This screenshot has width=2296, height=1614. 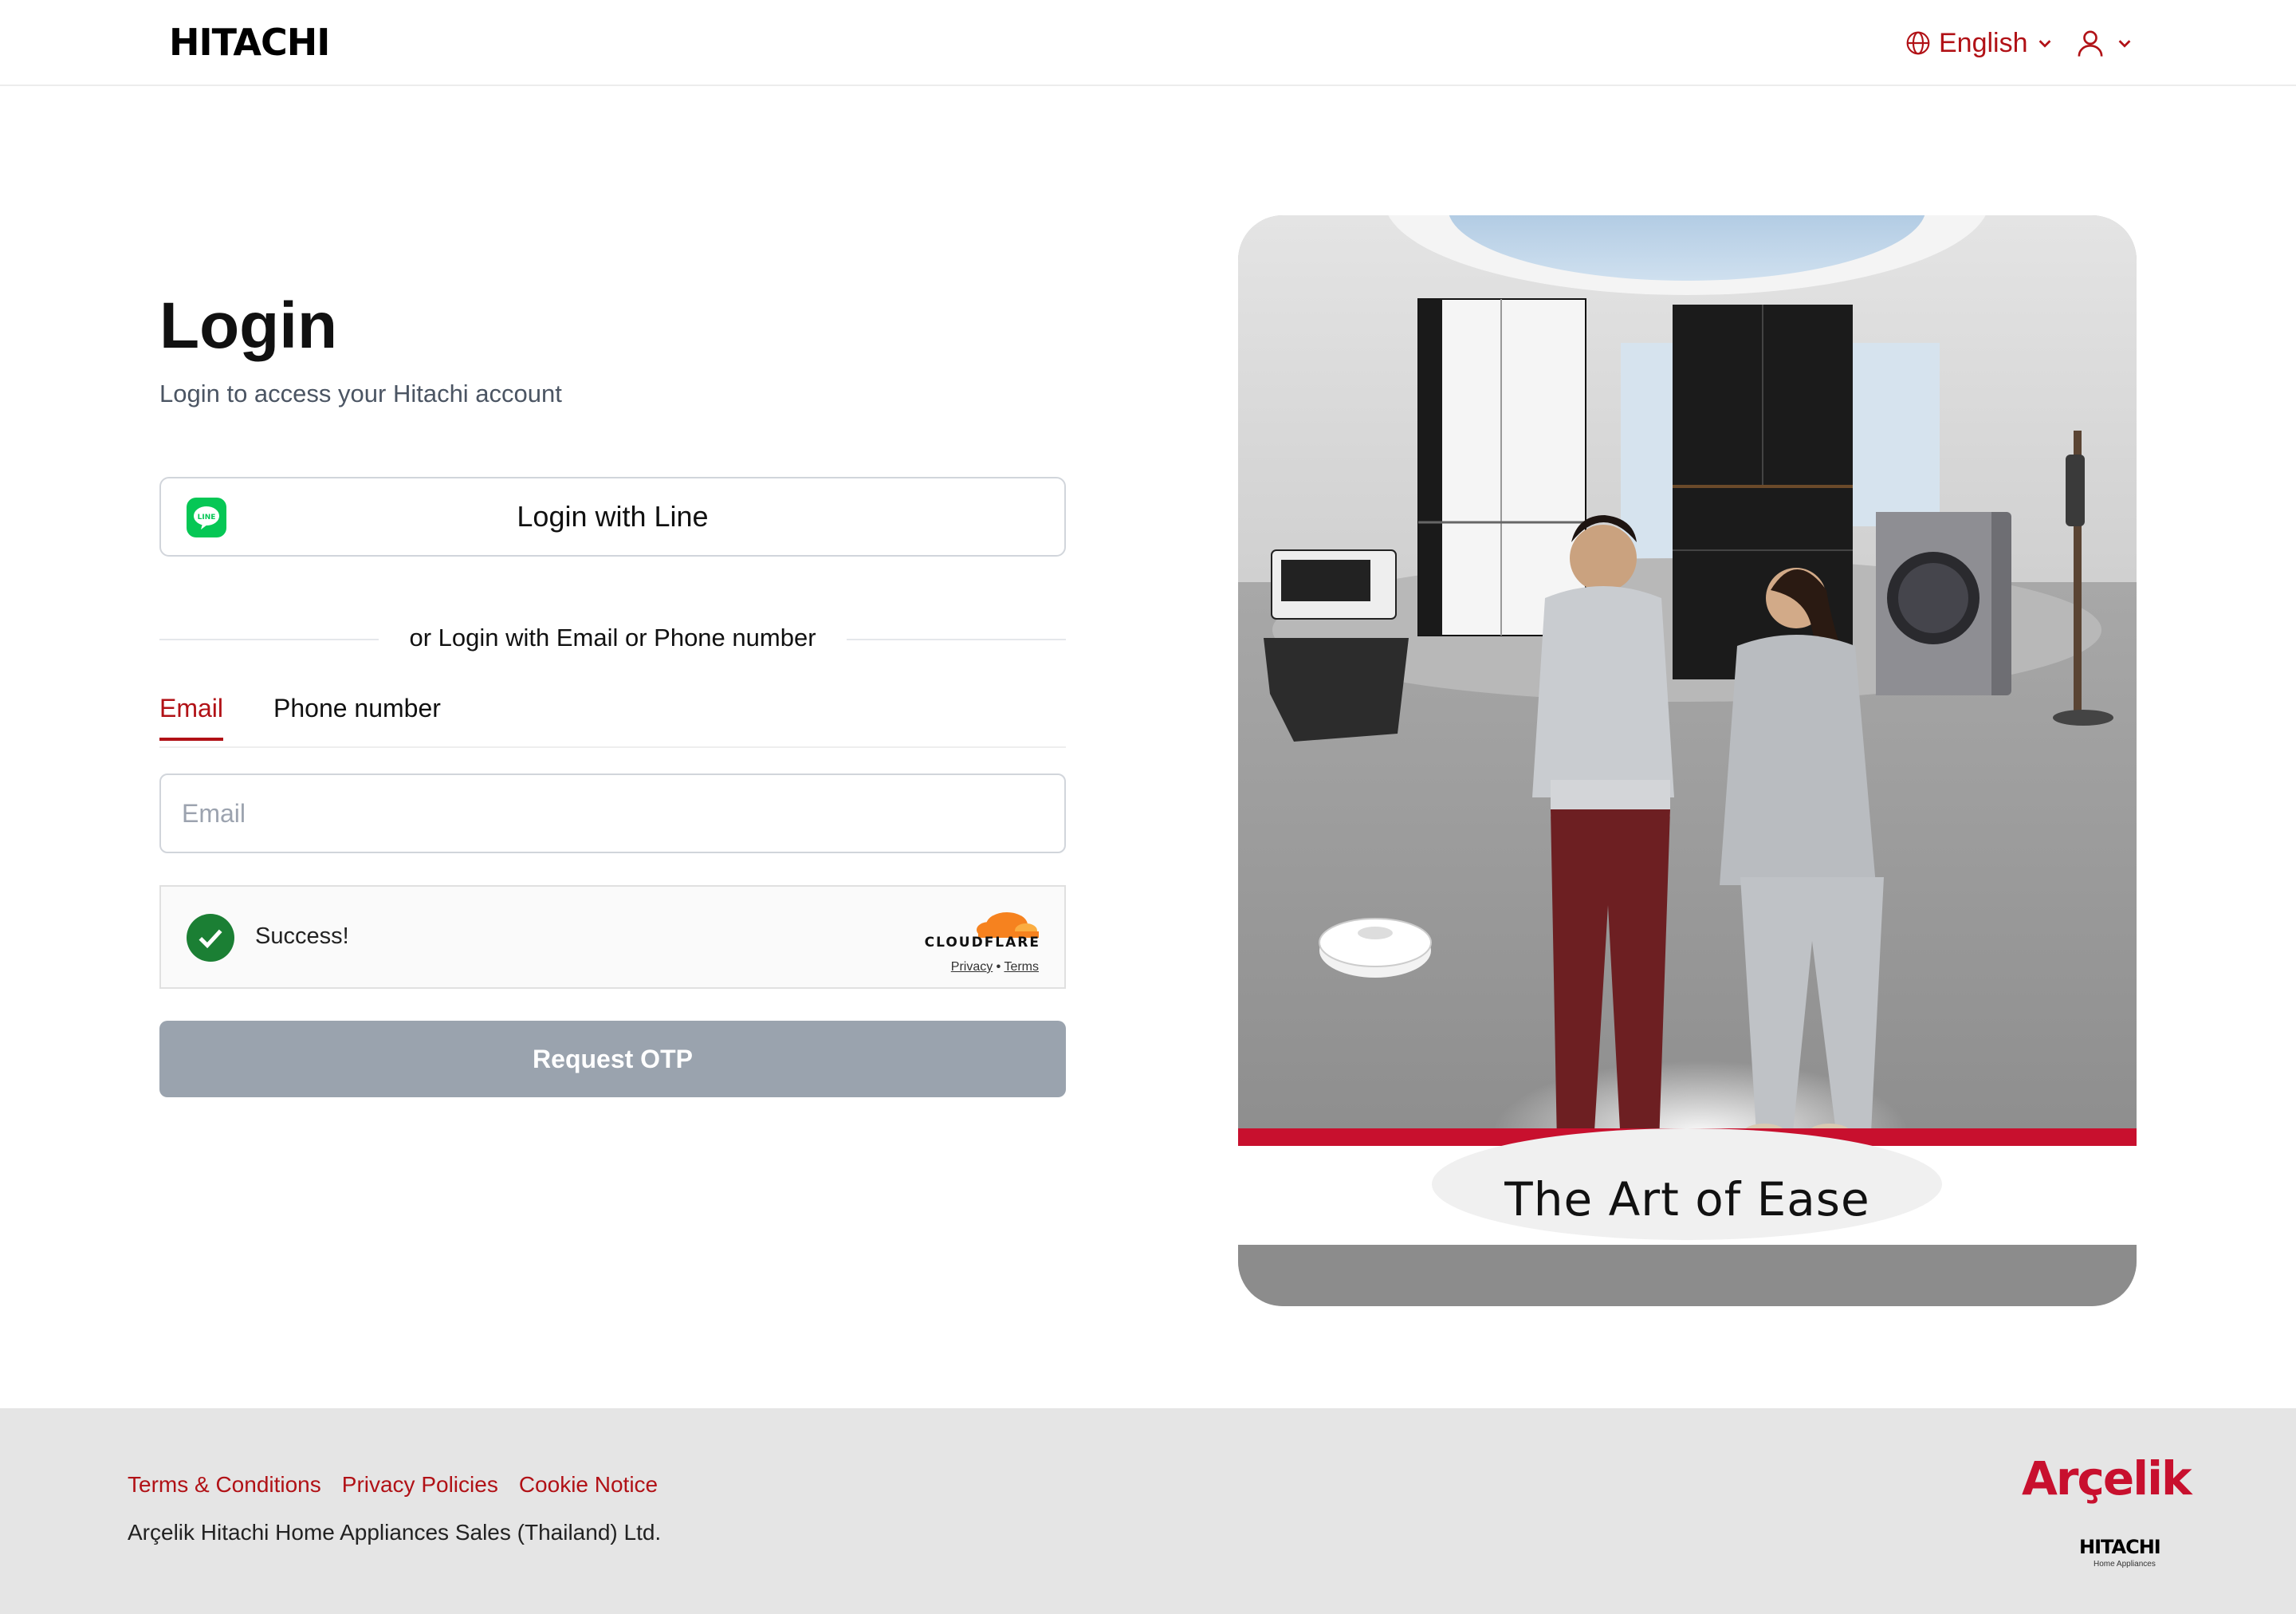 I want to click on cloudflare-wordmark: CLOUDFLARE, so click(x=982, y=943).